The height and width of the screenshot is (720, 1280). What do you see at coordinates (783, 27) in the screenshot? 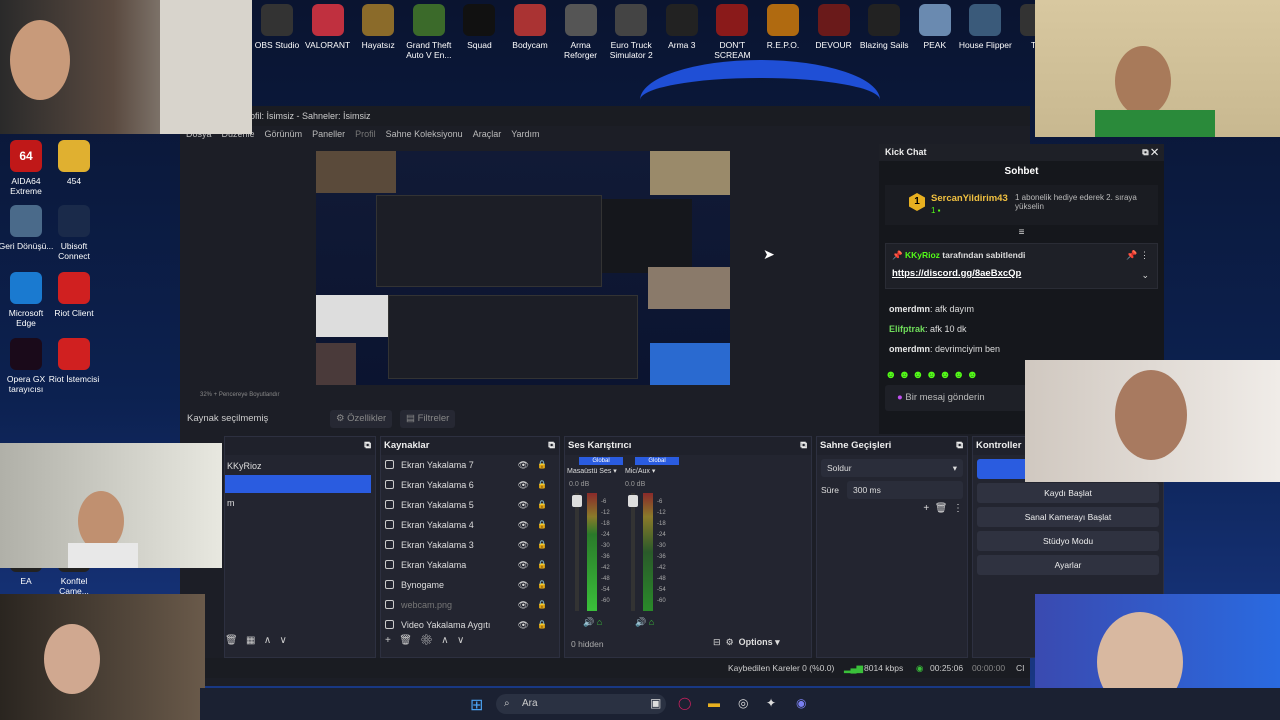
I see `desktop-icon: R.E.P.O.` at bounding box center [783, 27].